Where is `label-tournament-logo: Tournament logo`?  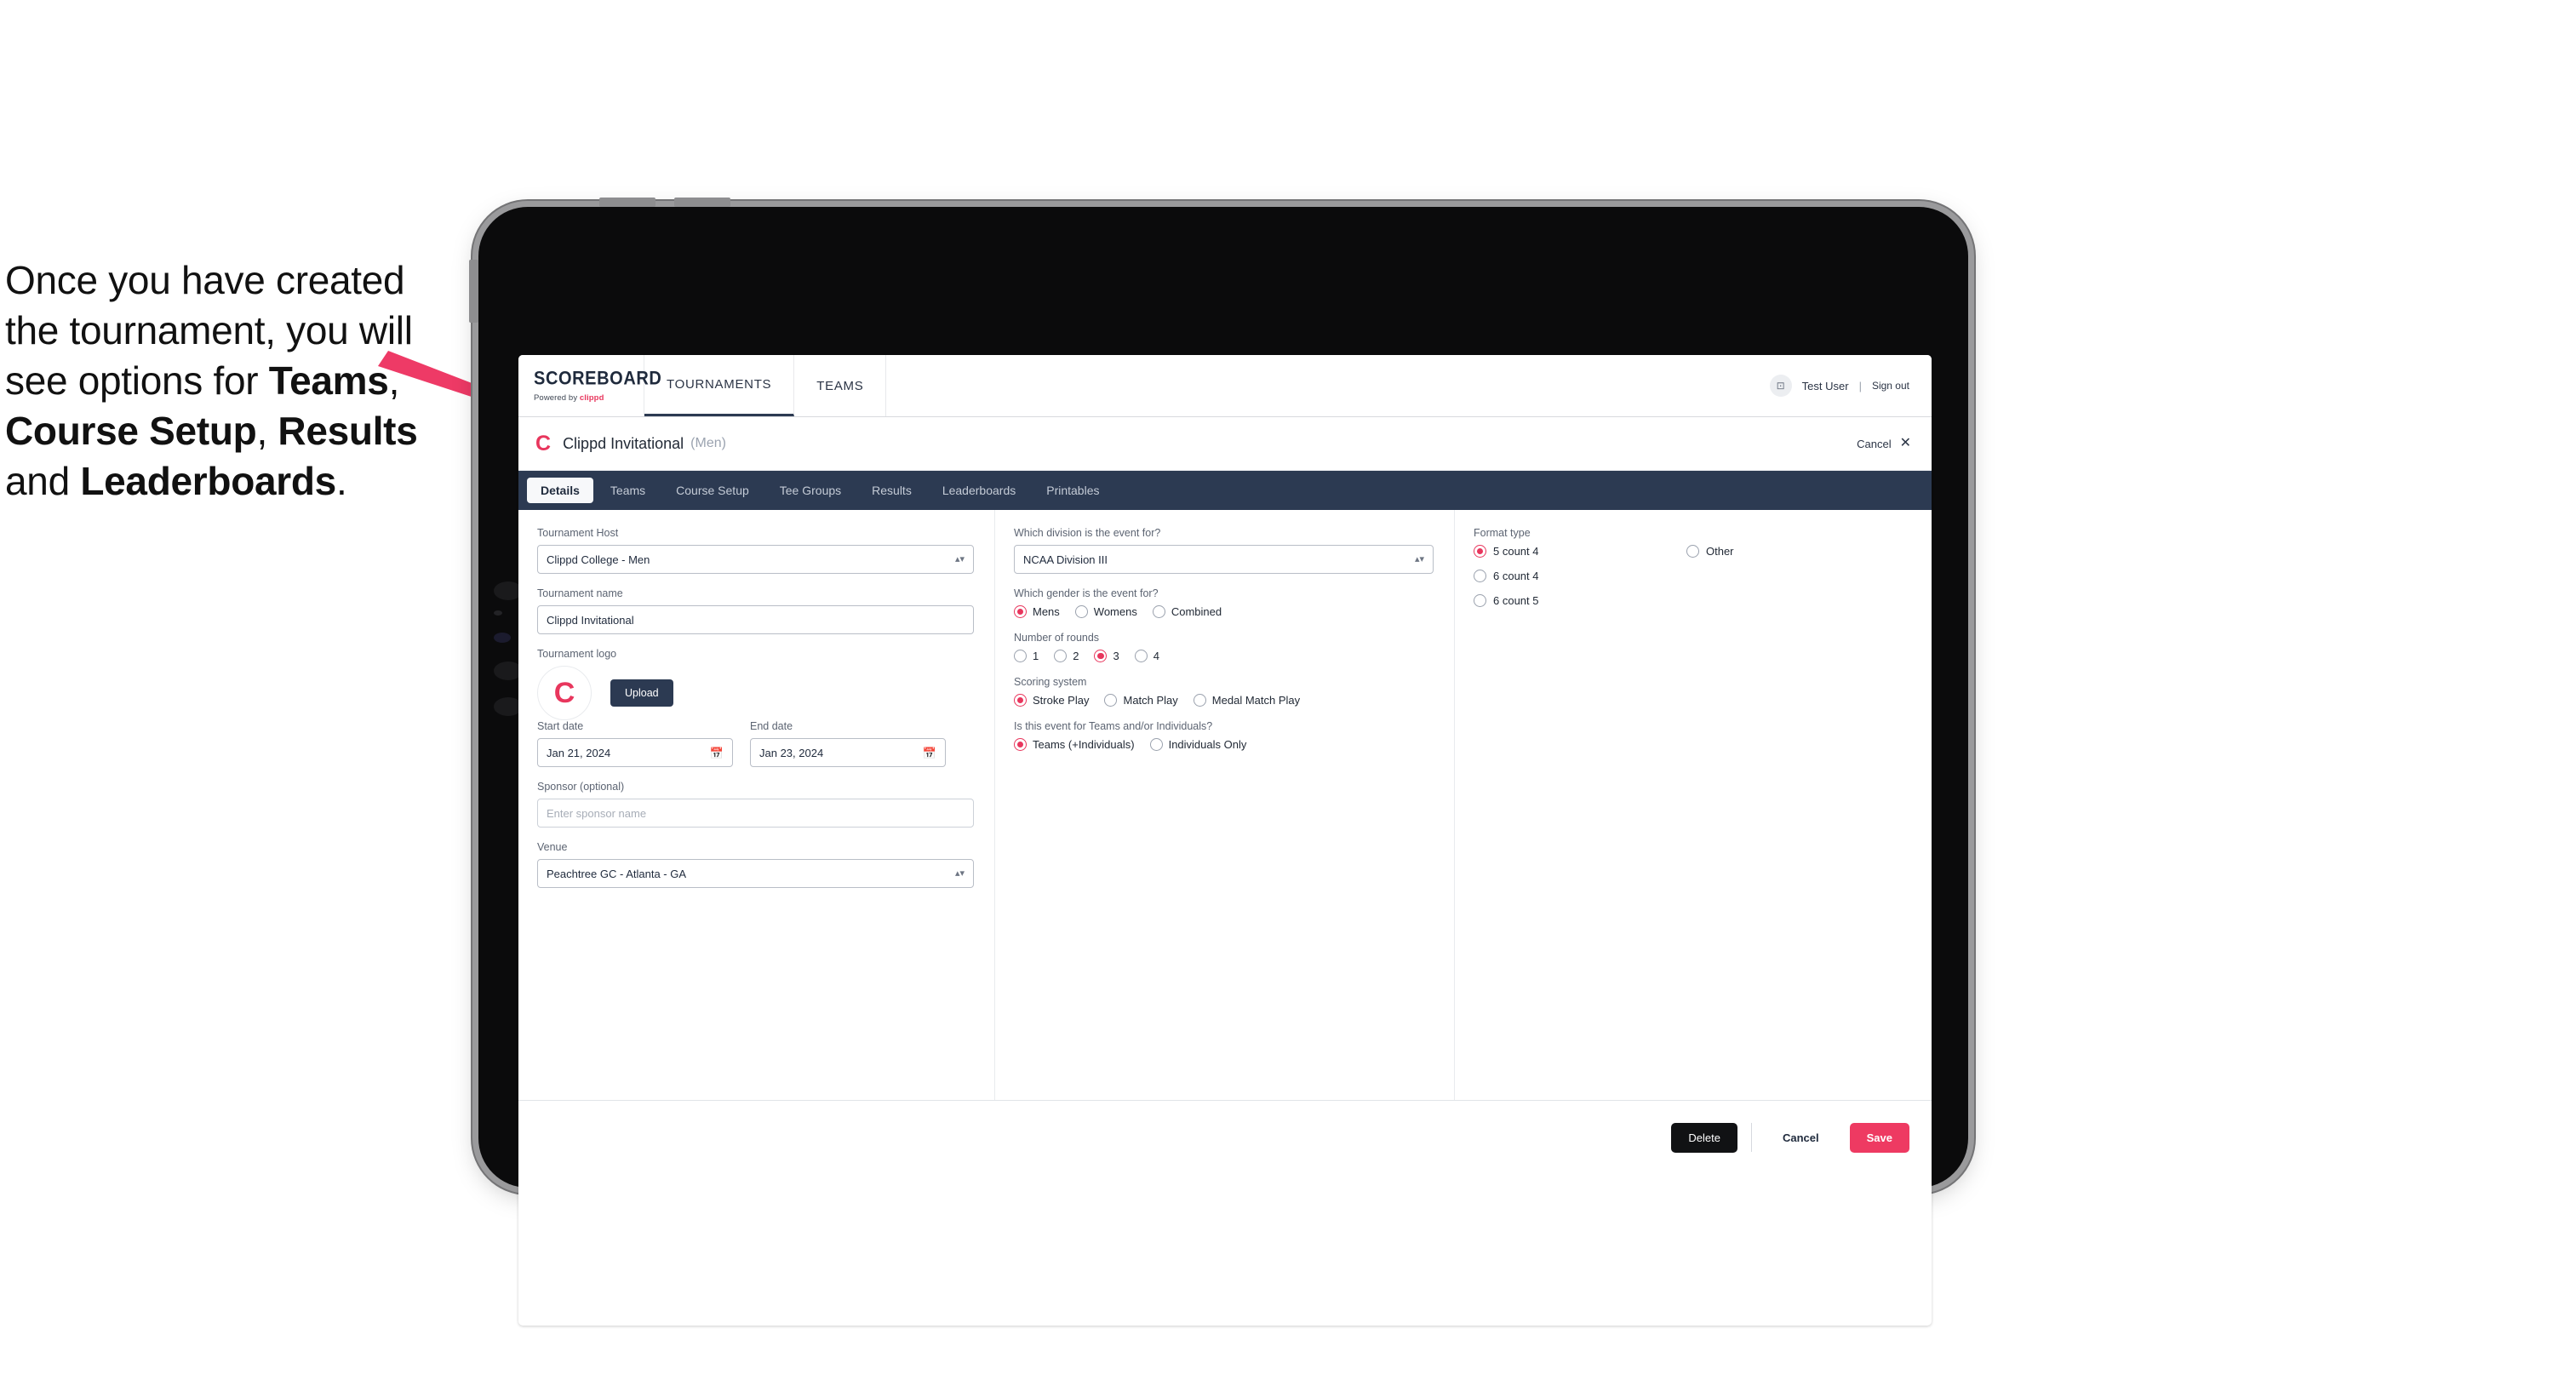
label-tournament-logo: Tournament logo is located at coordinates (577, 654).